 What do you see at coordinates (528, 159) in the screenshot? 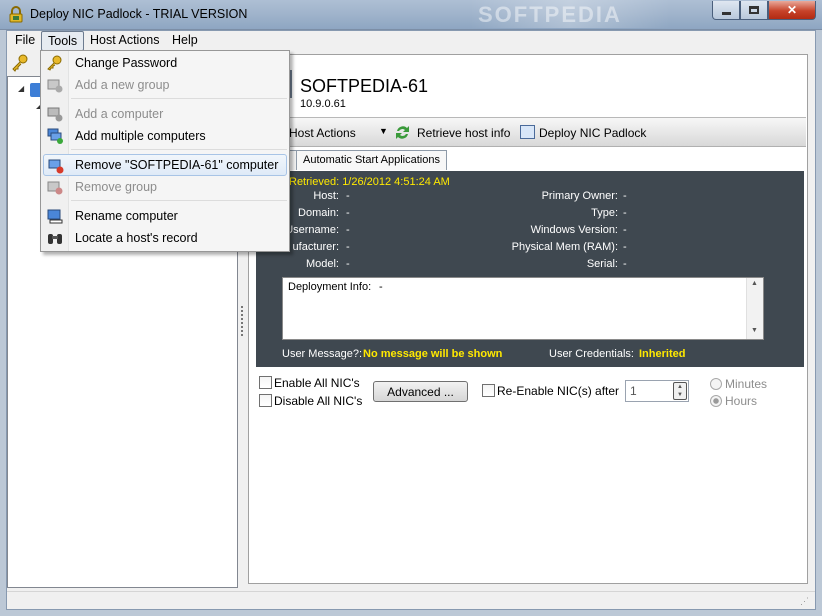
I see `tab-strip: Automatic Start Applications` at bounding box center [528, 159].